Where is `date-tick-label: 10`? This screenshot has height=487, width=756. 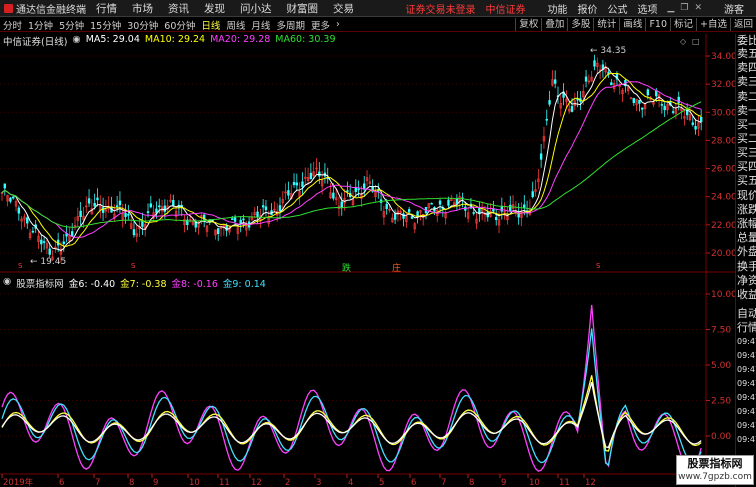 date-tick-label: 10 is located at coordinates (194, 482).